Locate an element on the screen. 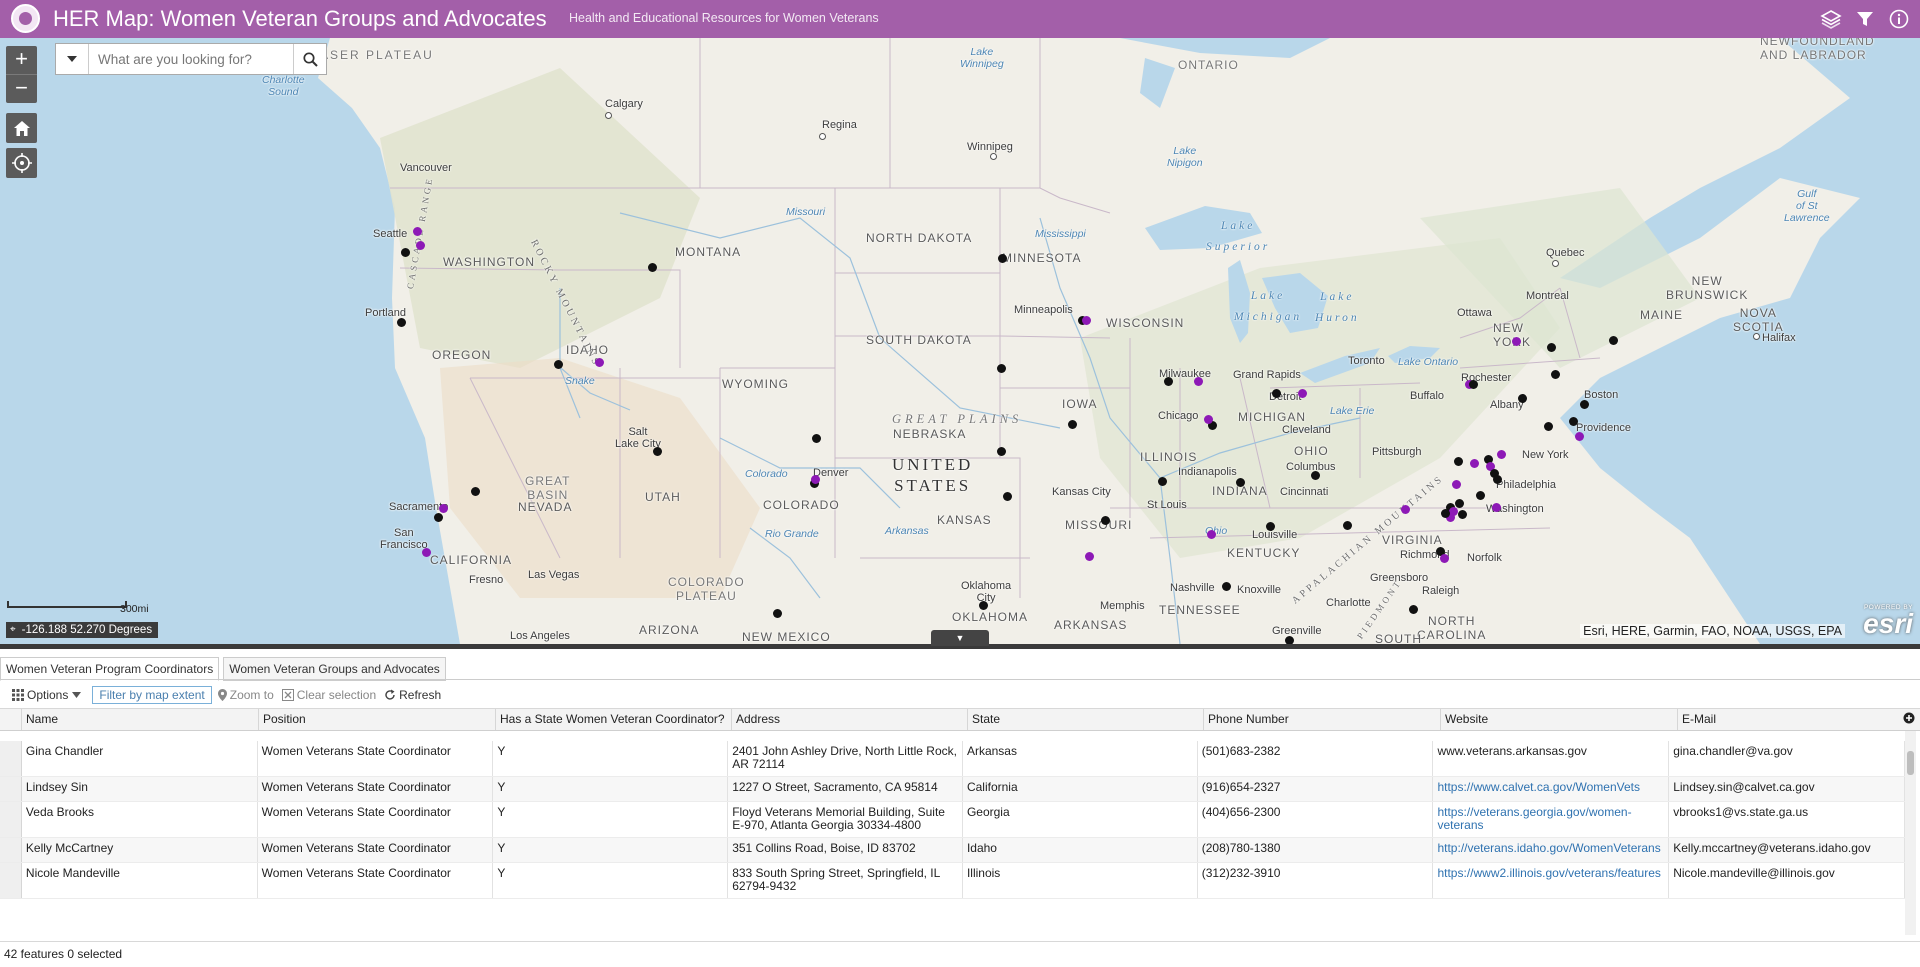 The image size is (1920, 967). zoom-in-button: + is located at coordinates (21, 60).